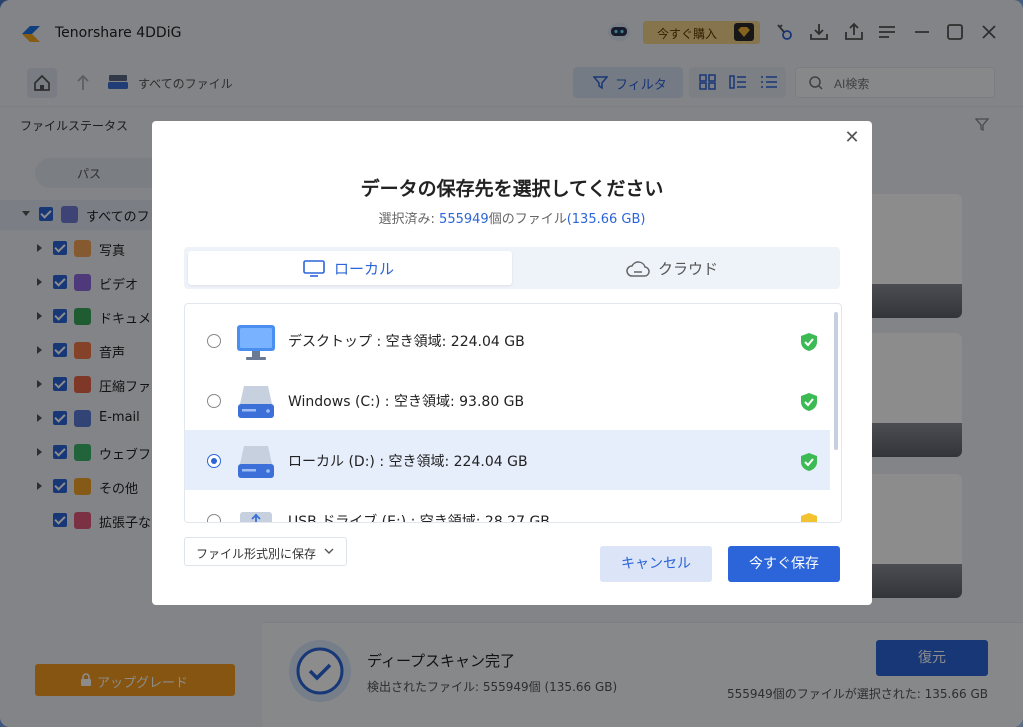  I want to click on tab-cloud: クラウド, so click(675, 268).